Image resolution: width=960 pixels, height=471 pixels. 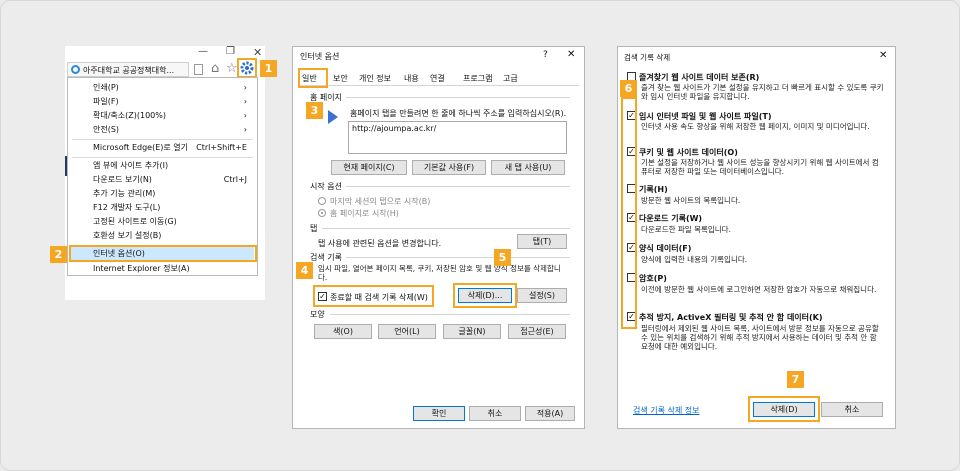 I want to click on menu-item-compat-view: 호환성 보기 설정(B), so click(x=127, y=236).